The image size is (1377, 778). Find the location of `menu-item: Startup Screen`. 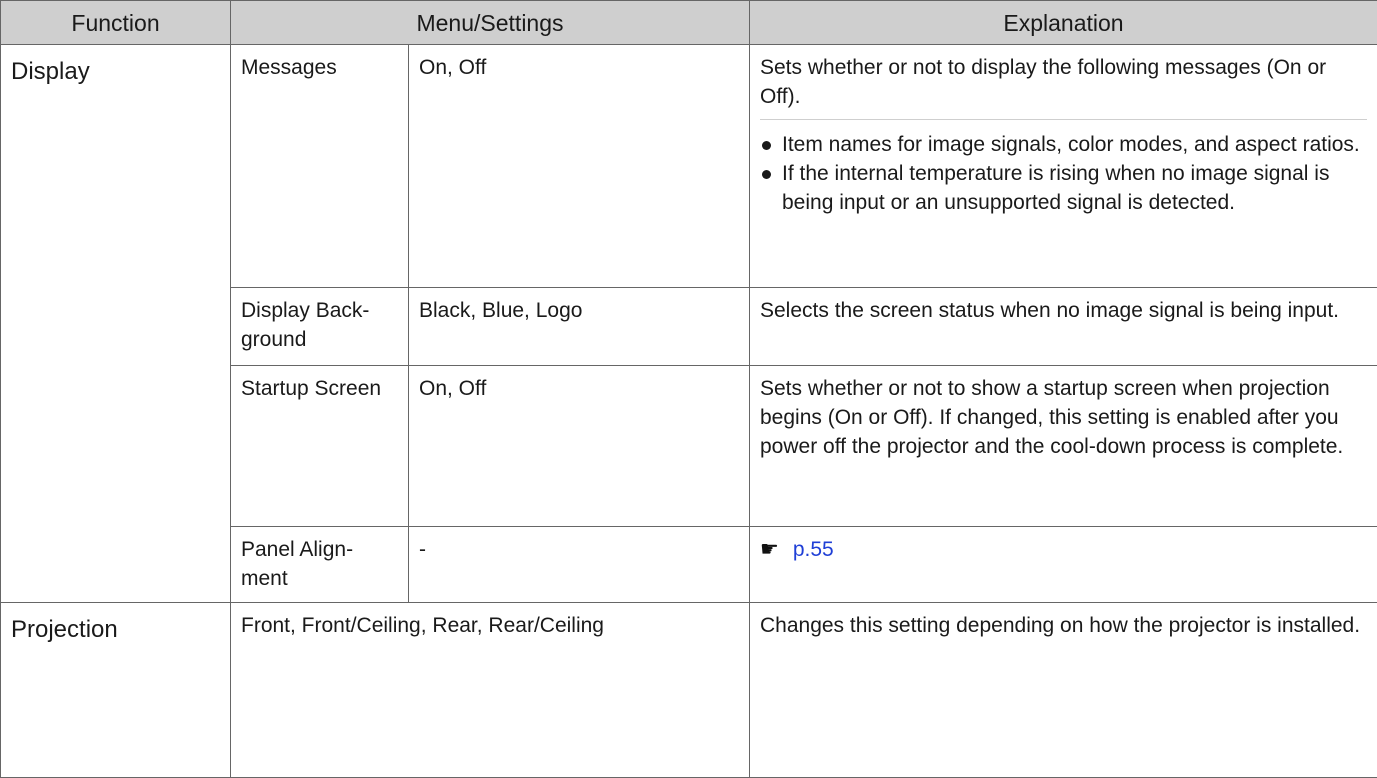

menu-item: Startup Screen is located at coordinates (319, 446).